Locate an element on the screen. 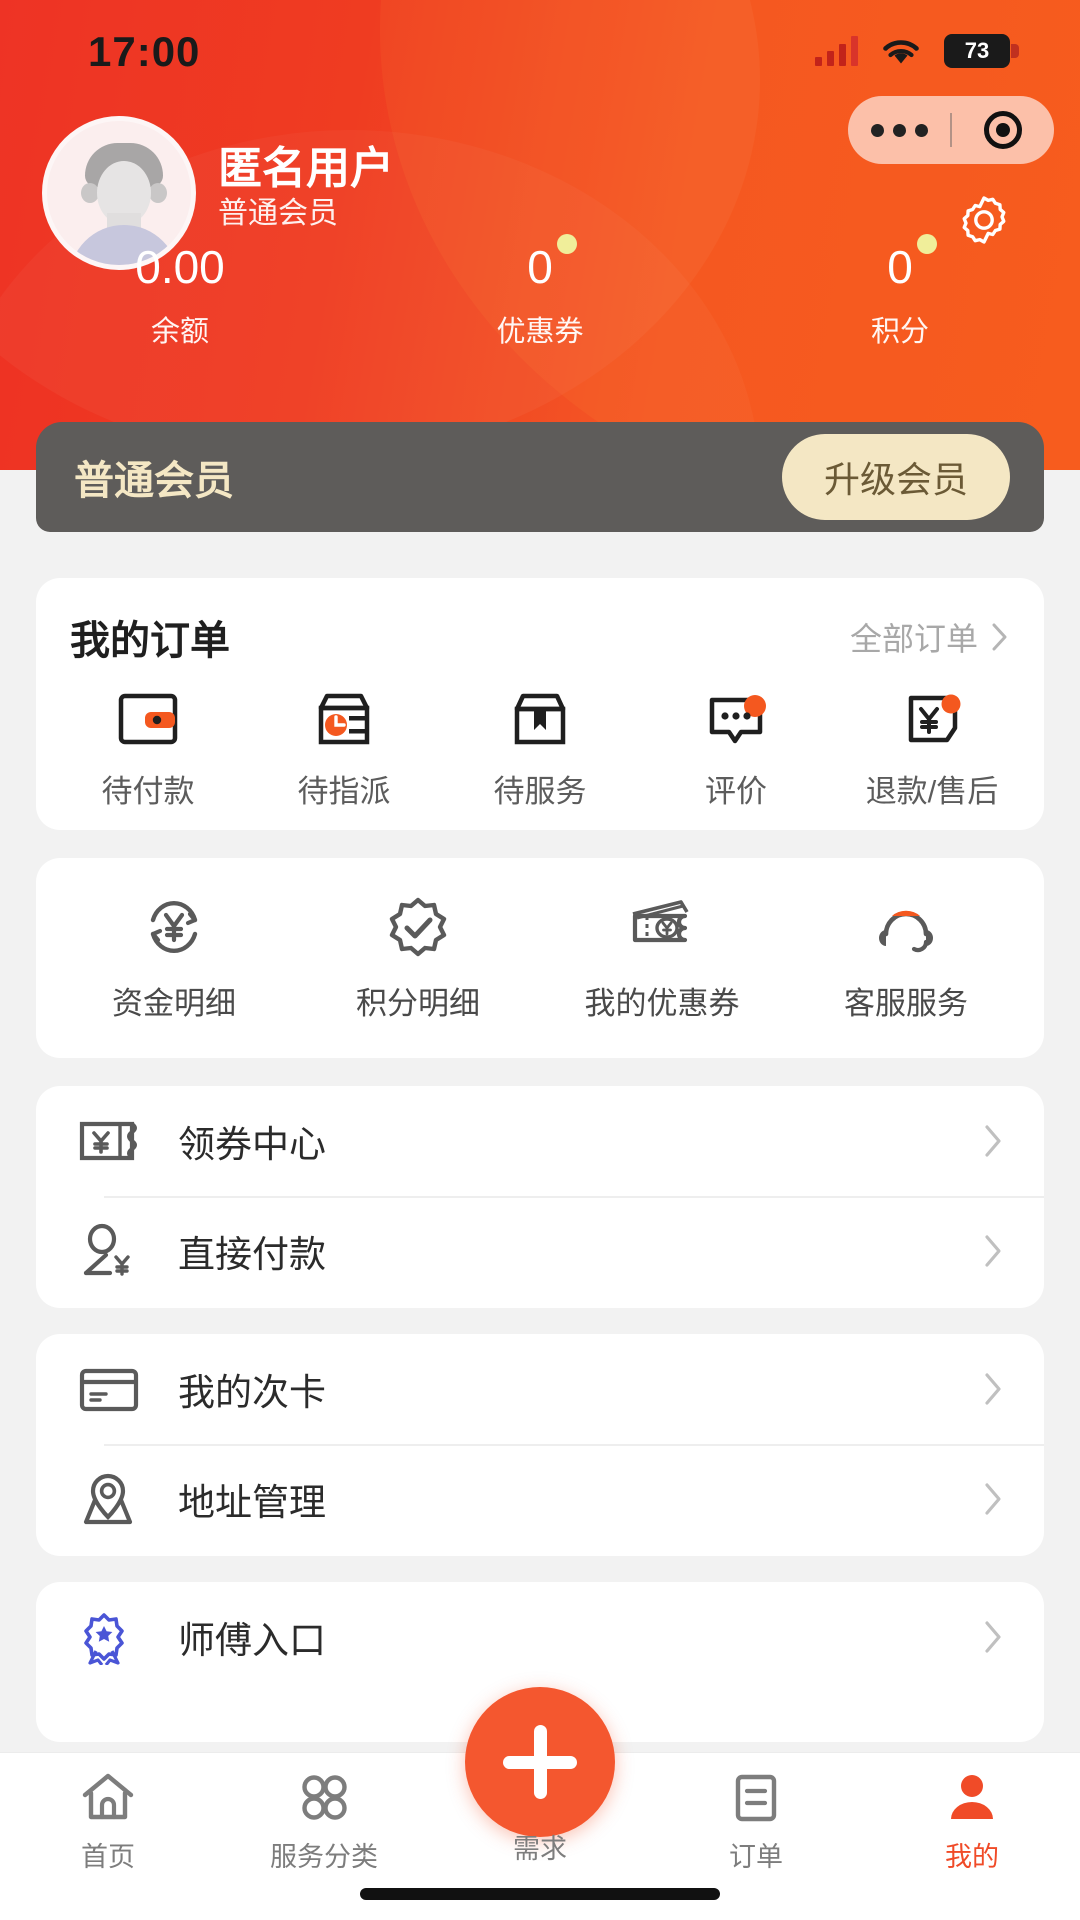  battery-icon: 73 is located at coordinates (981, 51).